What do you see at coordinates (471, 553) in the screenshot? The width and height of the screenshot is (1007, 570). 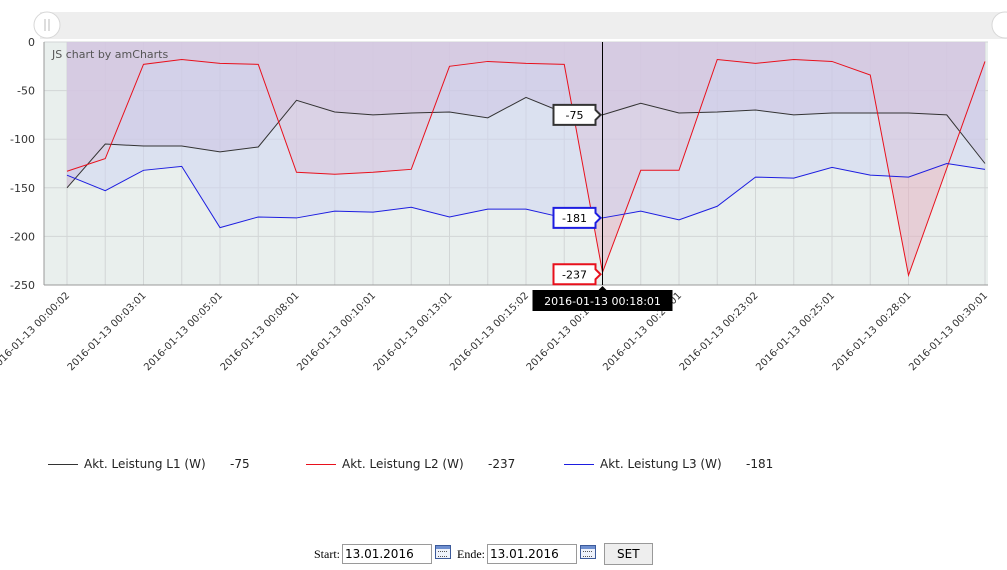 I see `end-label: Ende:` at bounding box center [471, 553].